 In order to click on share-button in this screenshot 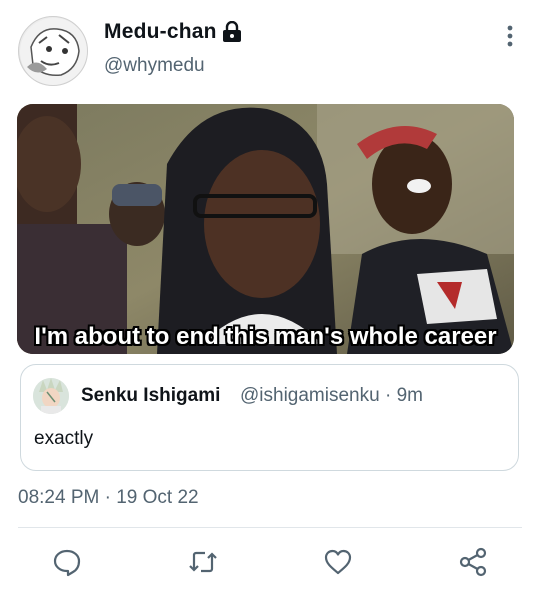, I will do `click(473, 562)`.